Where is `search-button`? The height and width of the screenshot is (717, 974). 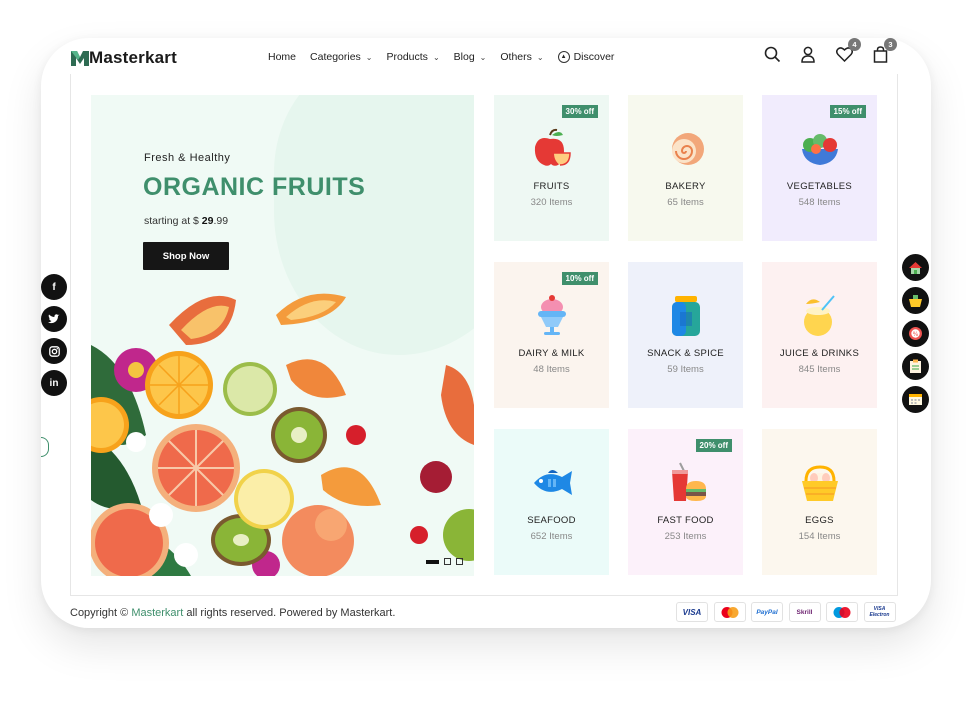
search-button is located at coordinates (772, 54).